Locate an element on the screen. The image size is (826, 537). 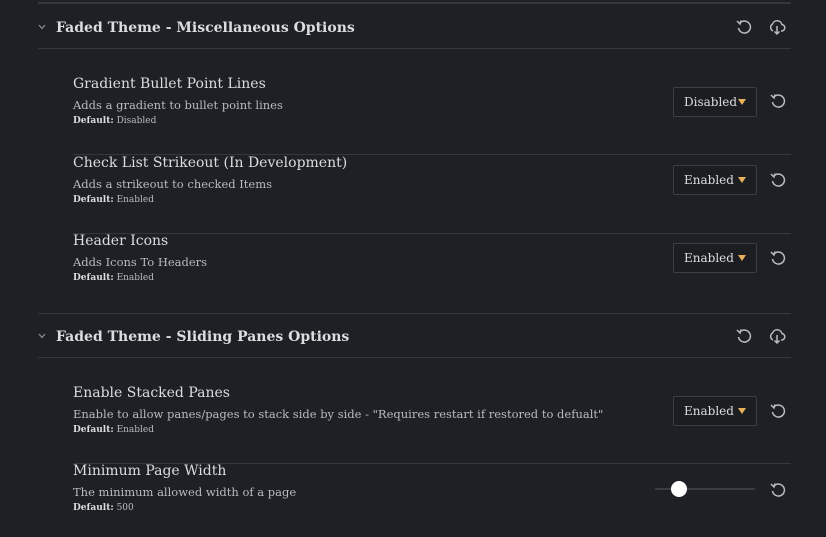
checklist-strikeout-dropdown: Enabled is located at coordinates (715, 180).